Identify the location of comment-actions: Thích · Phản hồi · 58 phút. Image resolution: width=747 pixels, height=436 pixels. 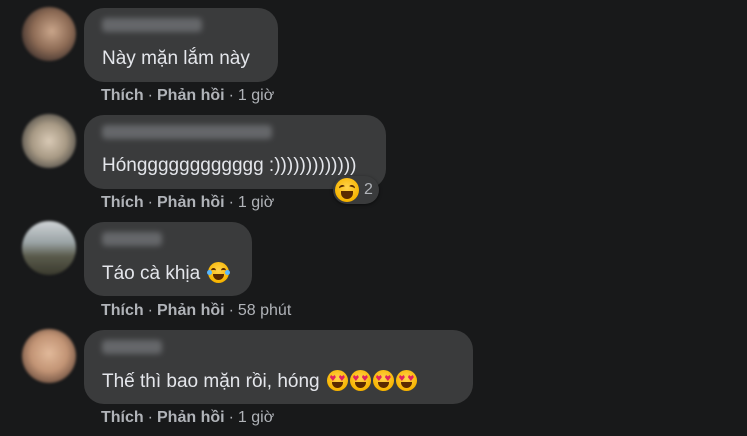
(196, 311).